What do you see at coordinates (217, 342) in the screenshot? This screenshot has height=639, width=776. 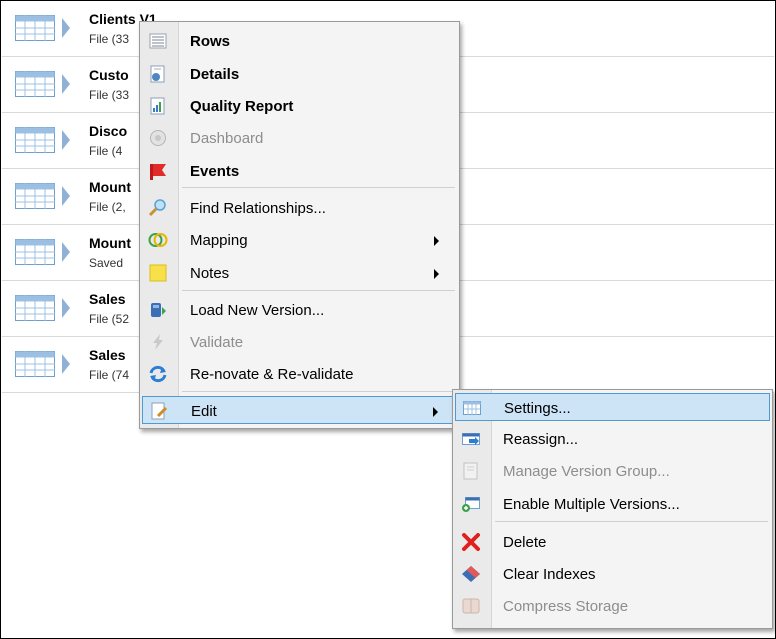 I see `menu-item-label: Validate` at bounding box center [217, 342].